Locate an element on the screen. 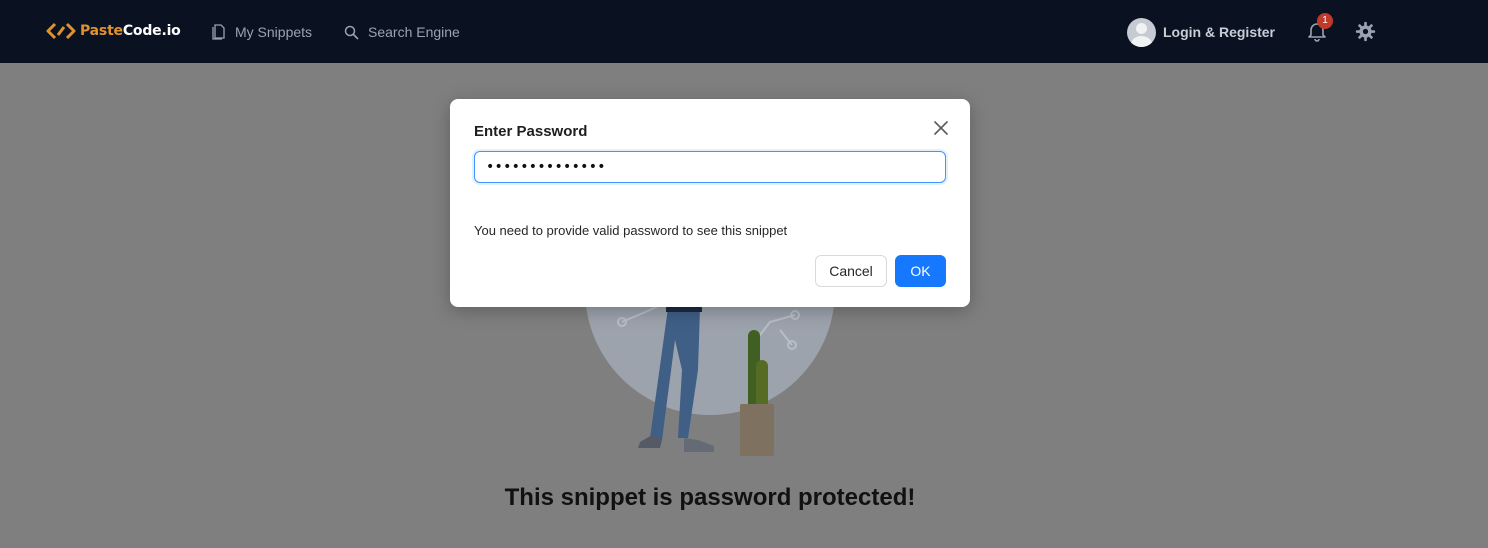 Image resolution: width=1488 pixels, height=548 pixels. logo: PasteCode.io is located at coordinates (113, 31).